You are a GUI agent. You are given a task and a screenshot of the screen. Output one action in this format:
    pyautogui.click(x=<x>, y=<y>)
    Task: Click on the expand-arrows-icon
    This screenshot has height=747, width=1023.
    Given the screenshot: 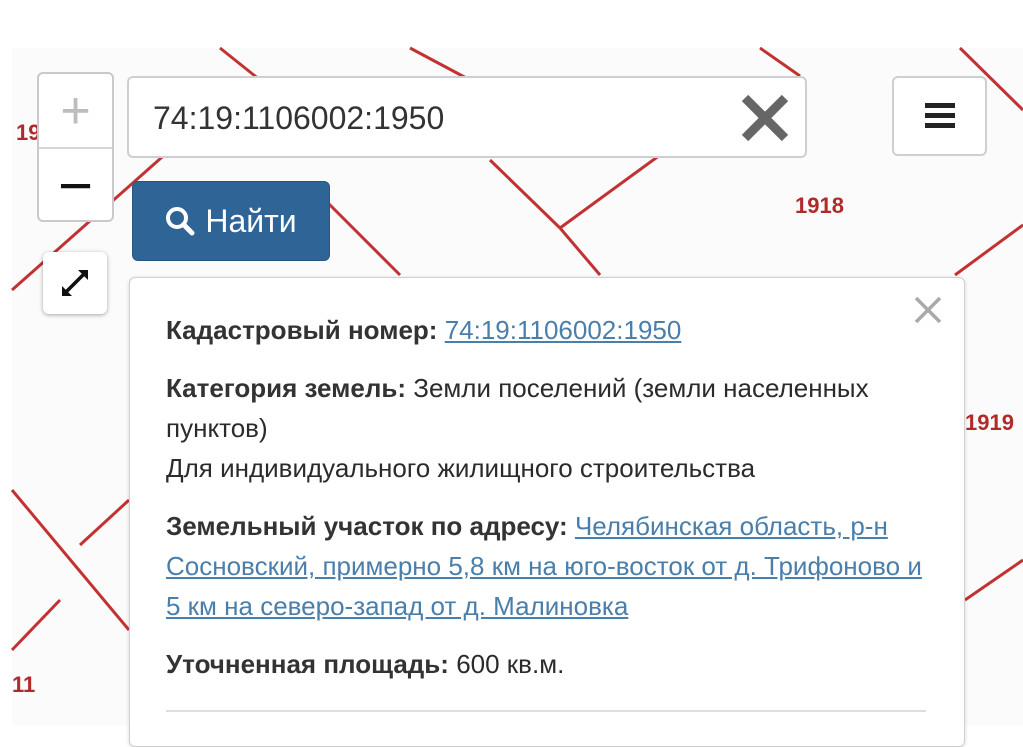 What is the action you would take?
    pyautogui.click(x=75, y=283)
    